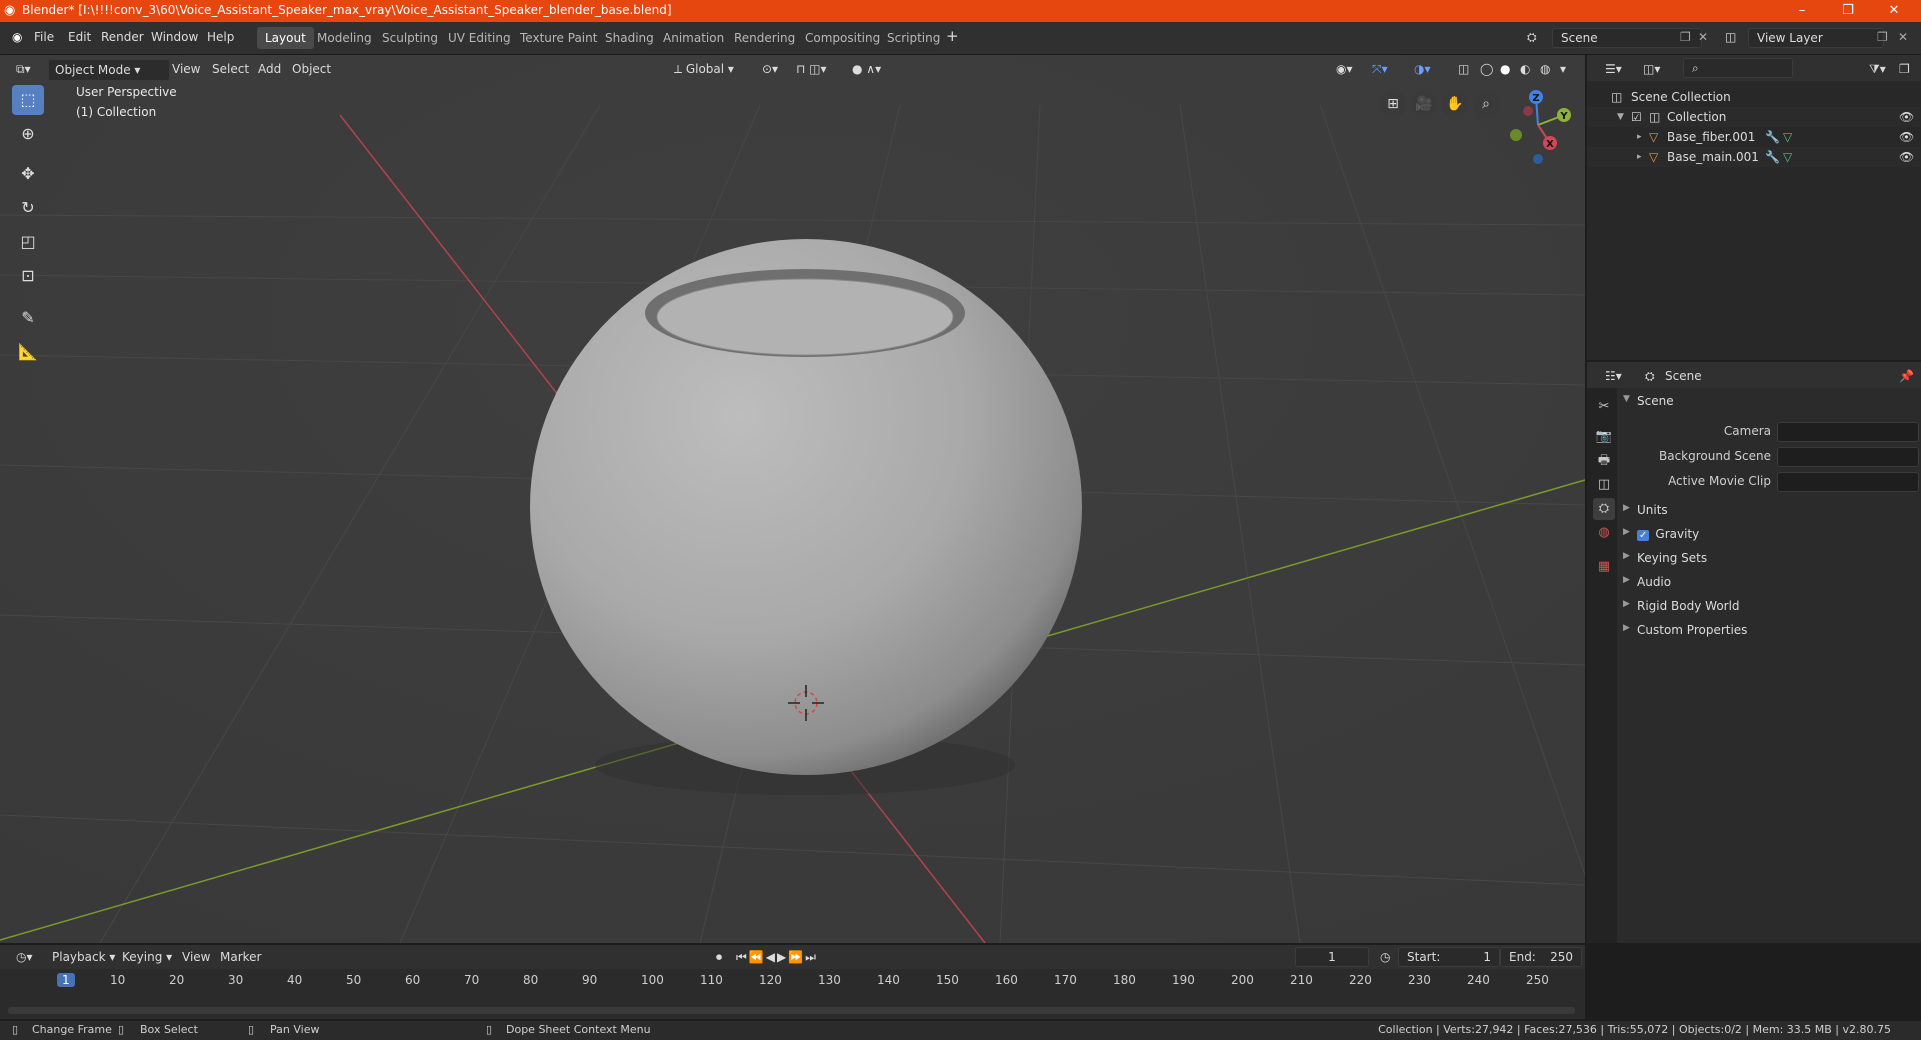  Describe the element at coordinates (230, 69) in the screenshot. I see `viewport-menu-select: Select` at that location.